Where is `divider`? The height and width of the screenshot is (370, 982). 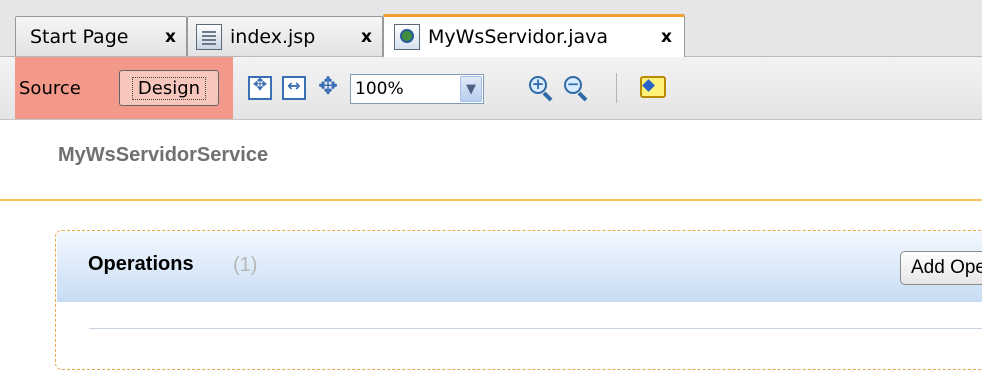 divider is located at coordinates (491, 200).